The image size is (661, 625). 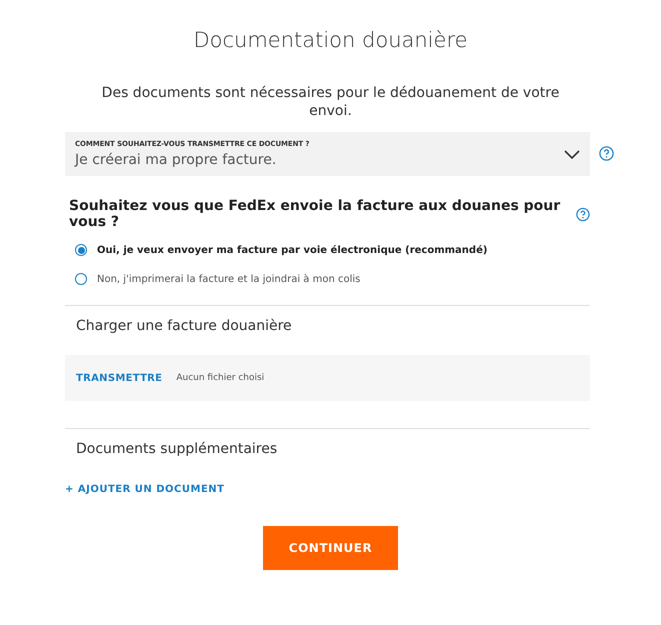 I want to click on radio-label: Oui, je veux envoyer ma facture par voie électronique (recommandé), so click(x=292, y=250).